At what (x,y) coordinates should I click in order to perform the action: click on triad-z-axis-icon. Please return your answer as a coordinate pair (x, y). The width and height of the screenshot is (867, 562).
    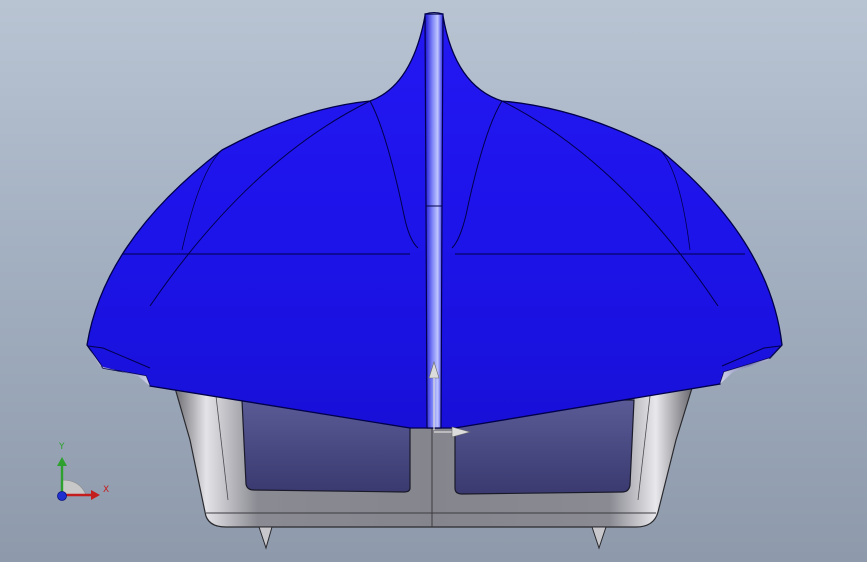
    Looking at the image, I should click on (62, 496).